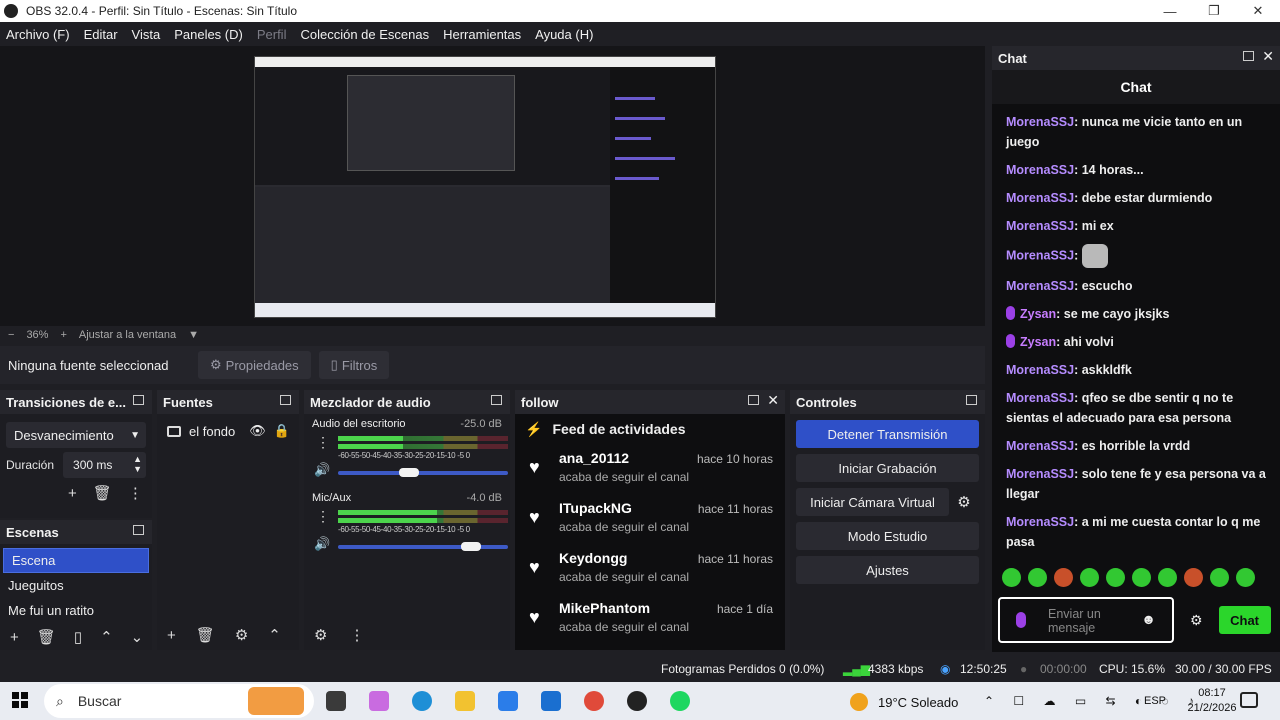  What do you see at coordinates (76, 560) in the screenshot?
I see `scene-item-escena: Escena` at bounding box center [76, 560].